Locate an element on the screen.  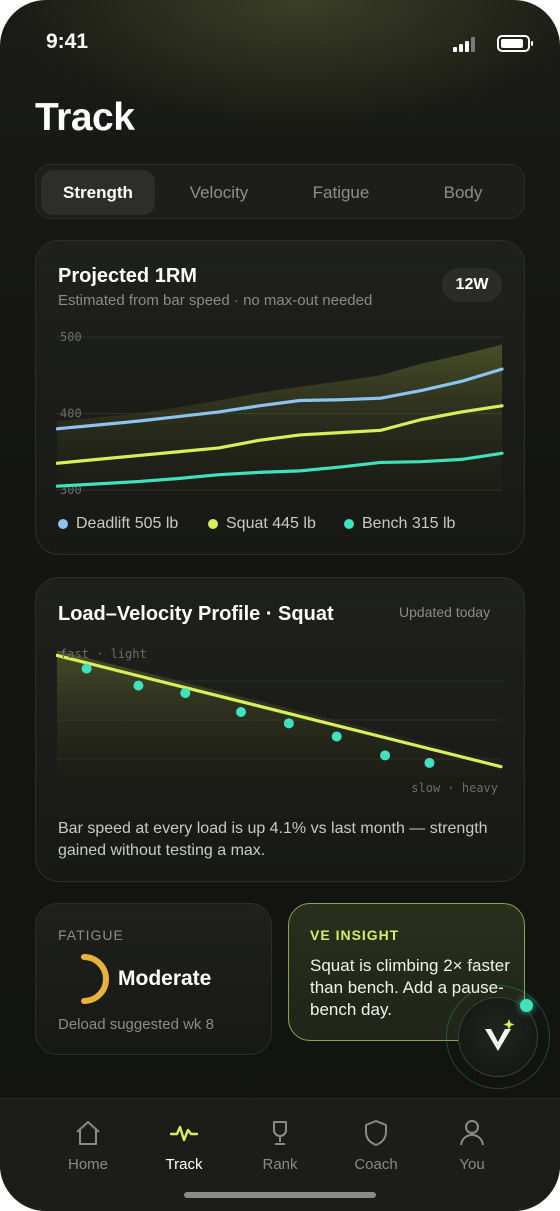
legend-bench: Bench 315 lb is located at coordinates (399, 524).